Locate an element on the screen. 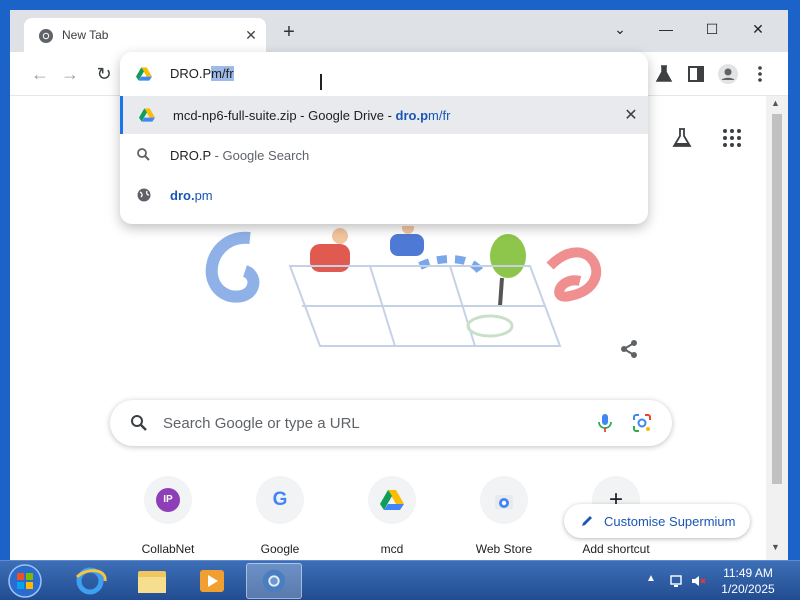  shortcut-google: G Google is located at coordinates (280, 516).